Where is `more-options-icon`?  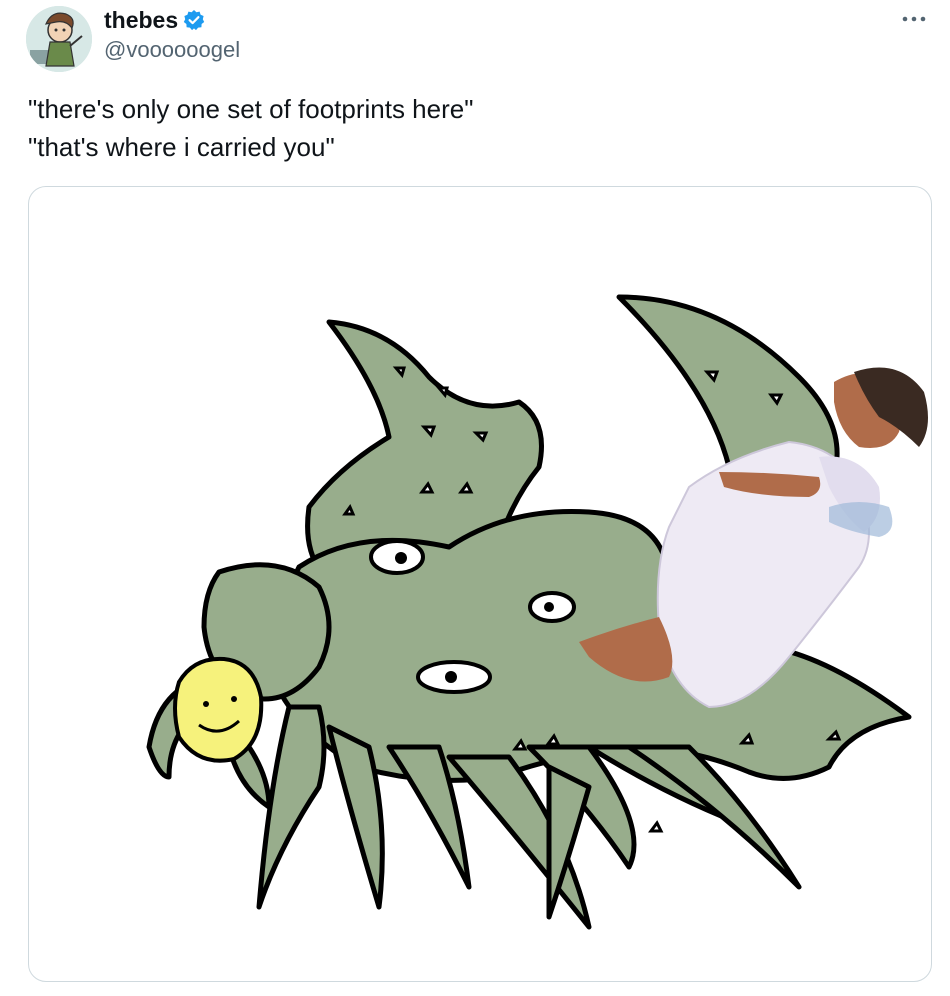
more-options-icon is located at coordinates (914, 19).